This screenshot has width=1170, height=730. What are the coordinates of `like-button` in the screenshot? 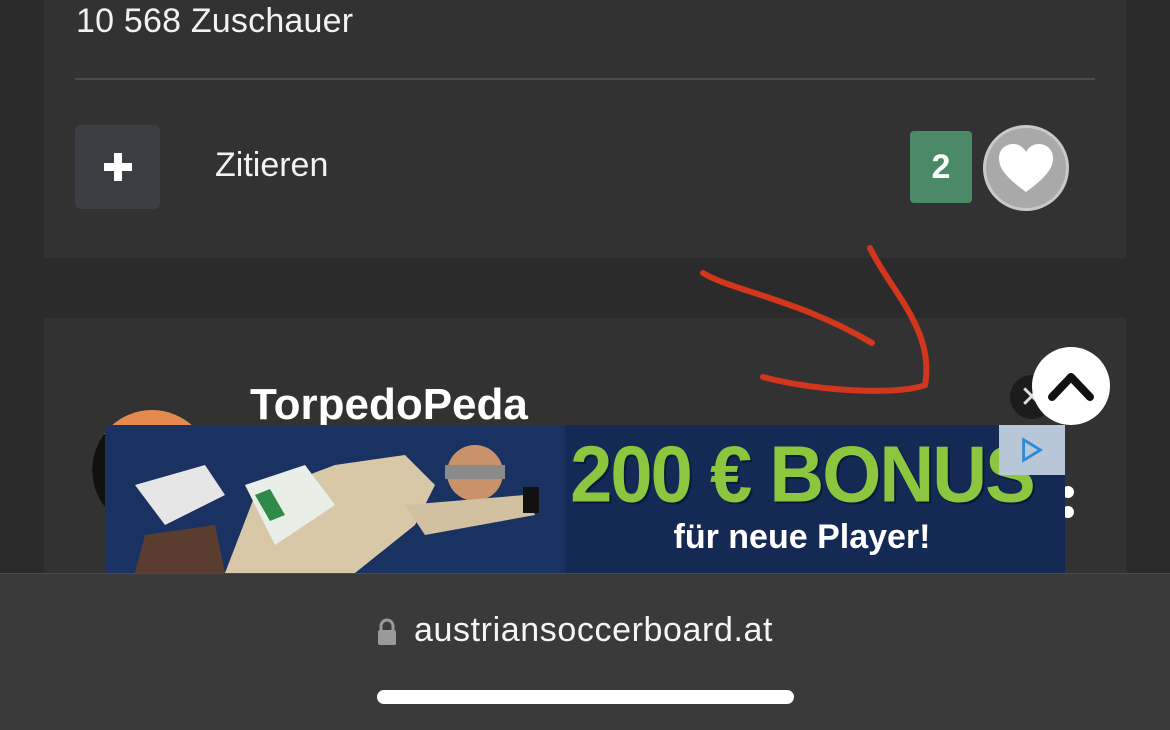 It's located at (1026, 168).